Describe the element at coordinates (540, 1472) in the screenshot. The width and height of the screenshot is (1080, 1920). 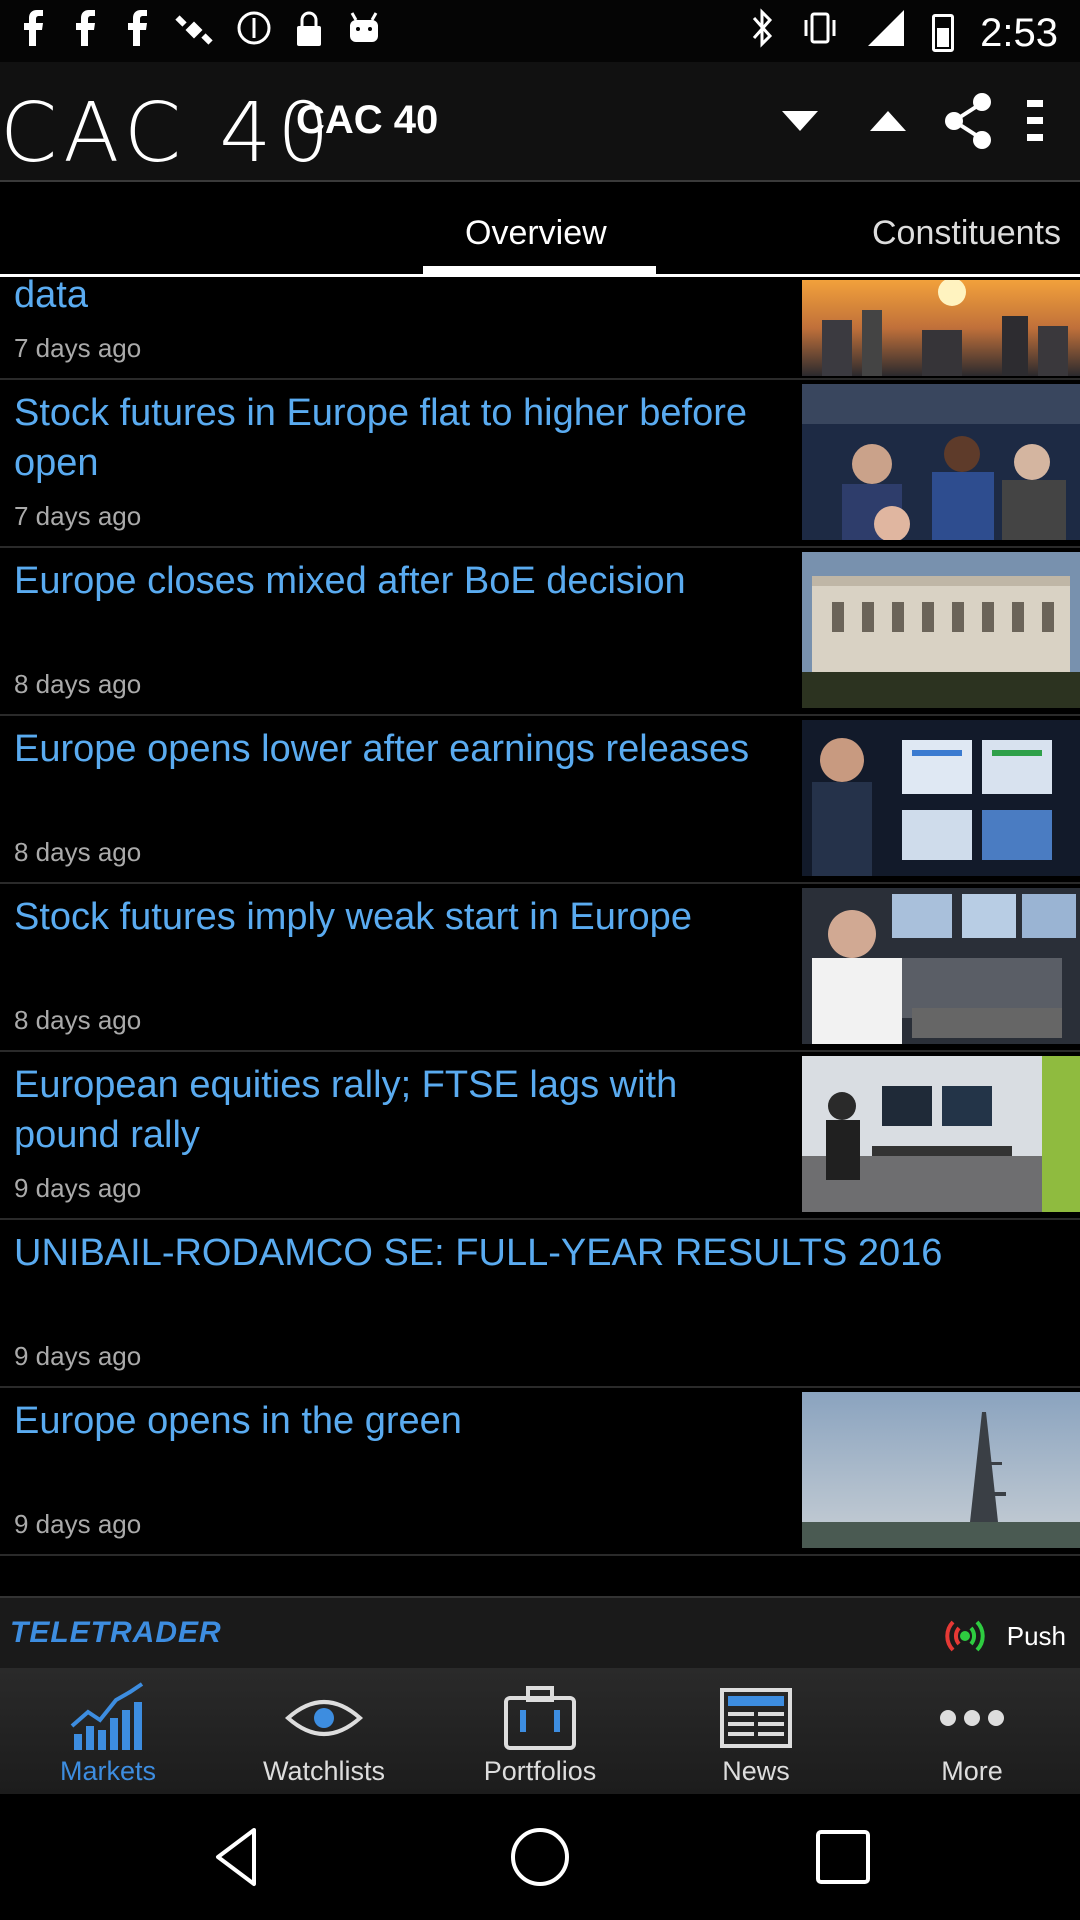
I see `news-item: Europe opens in the green 9 days ago` at that location.